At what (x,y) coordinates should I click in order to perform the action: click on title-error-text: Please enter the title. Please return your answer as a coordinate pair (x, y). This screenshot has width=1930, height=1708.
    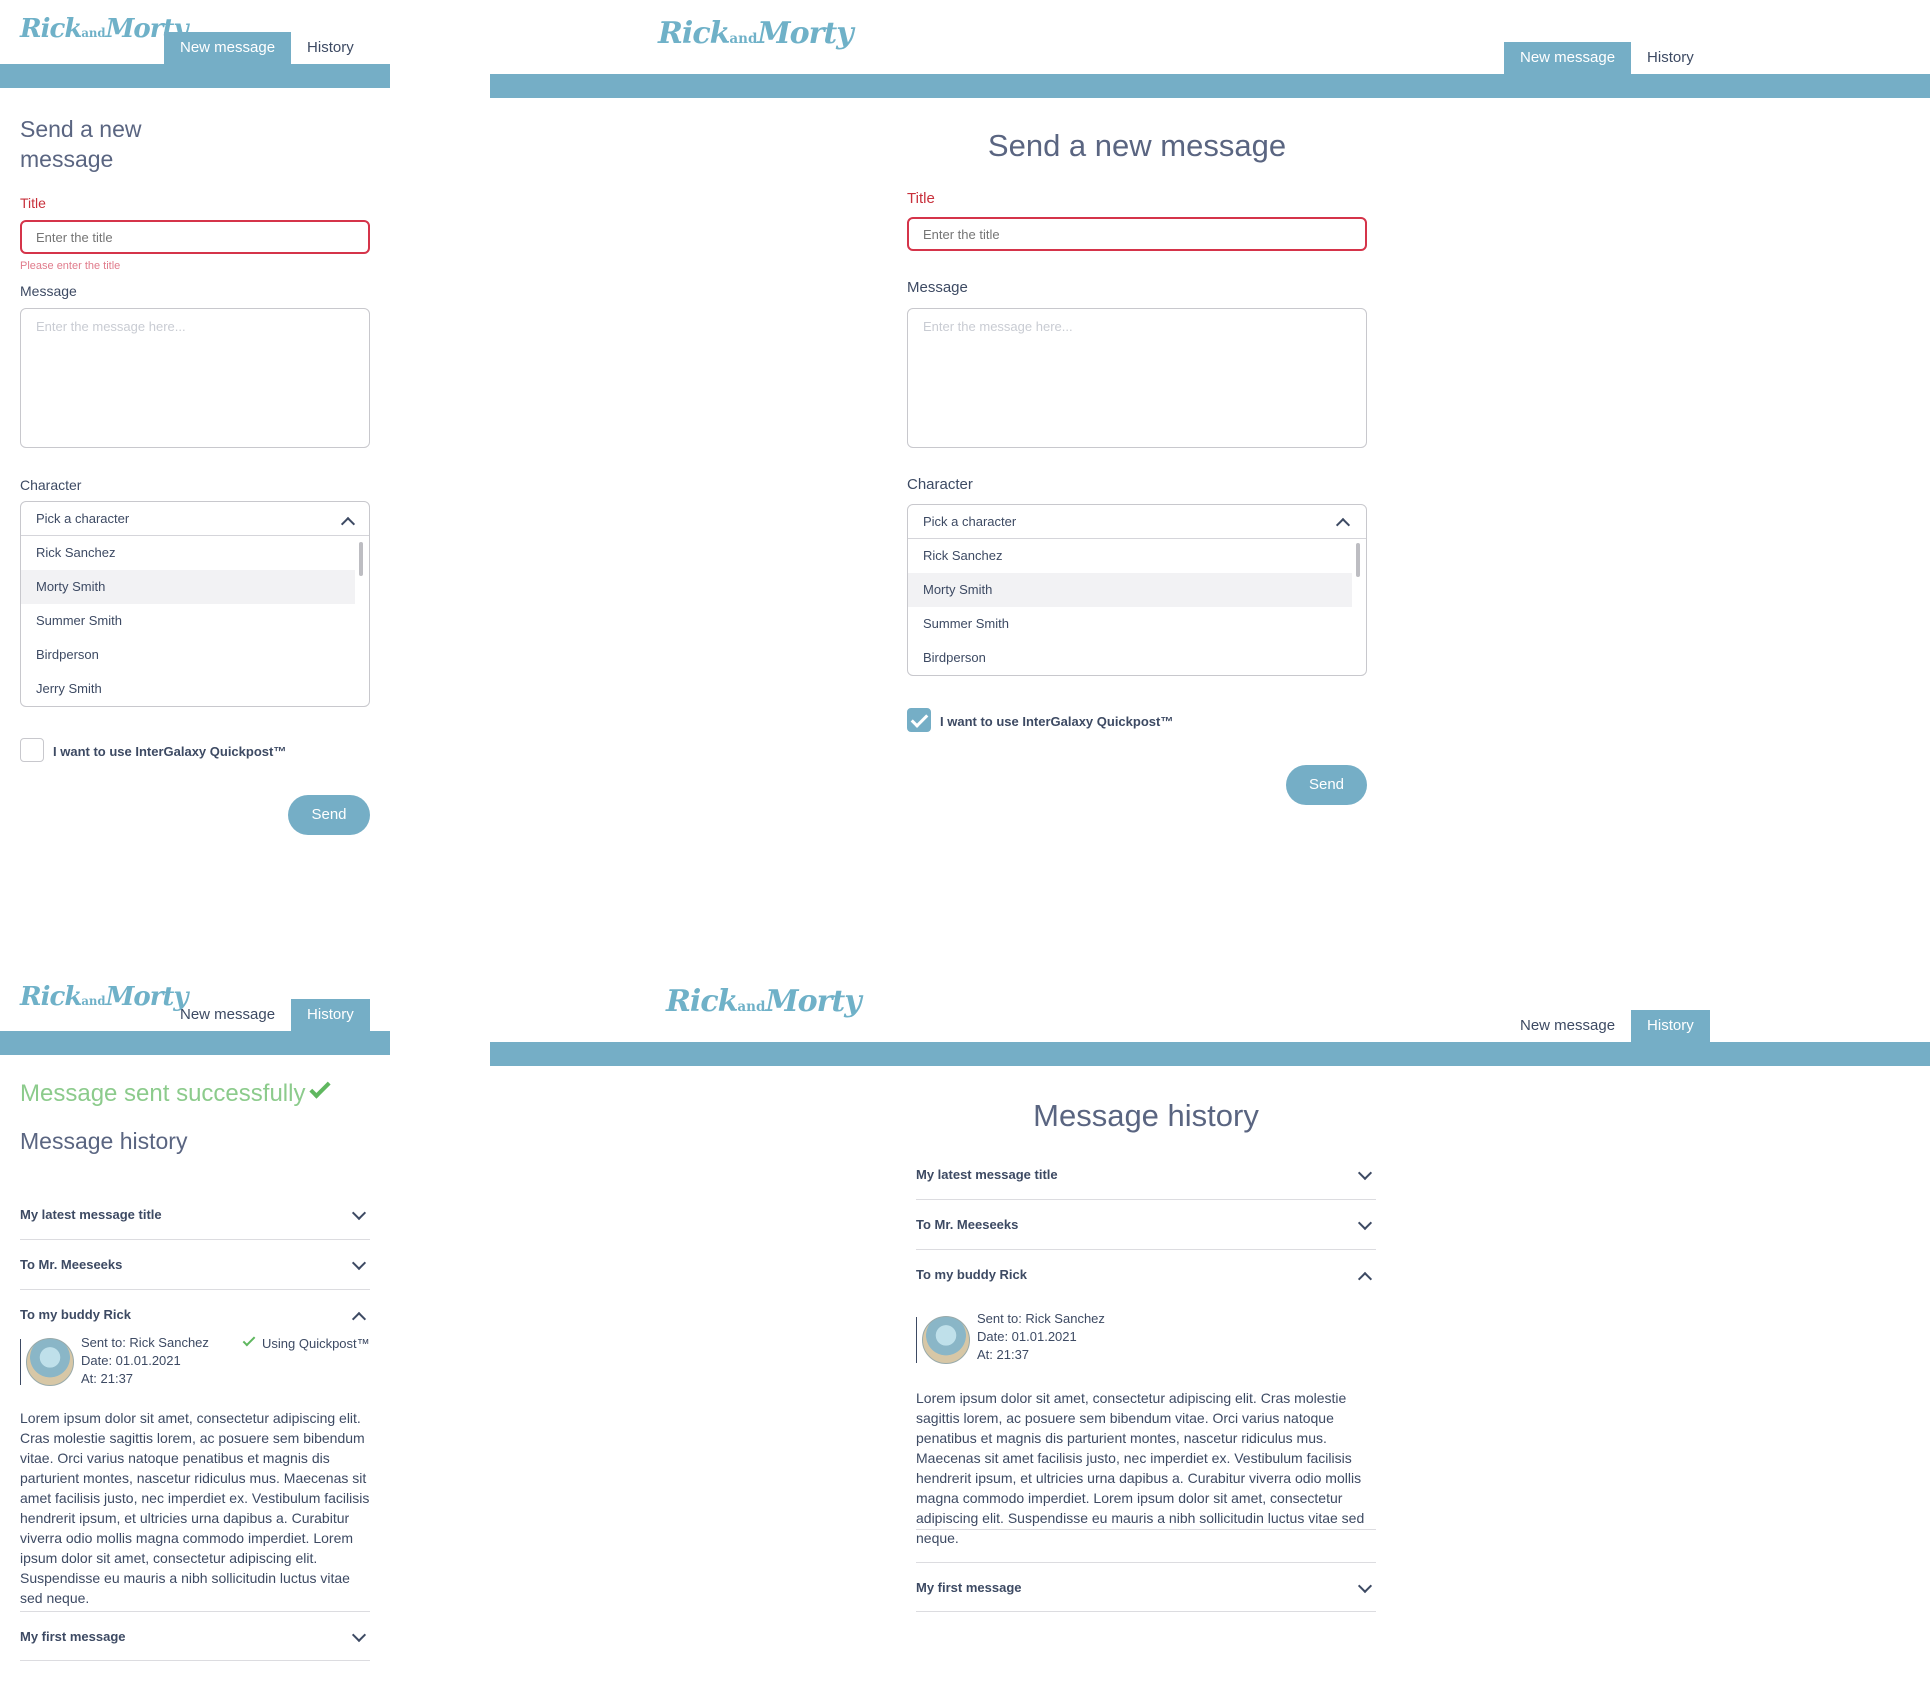
    Looking at the image, I should click on (70, 266).